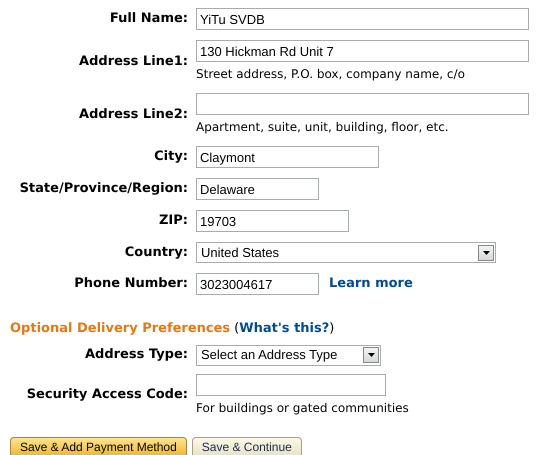 This screenshot has height=455, width=538. I want to click on select-dropdown: Select an Address Type, so click(288, 355).